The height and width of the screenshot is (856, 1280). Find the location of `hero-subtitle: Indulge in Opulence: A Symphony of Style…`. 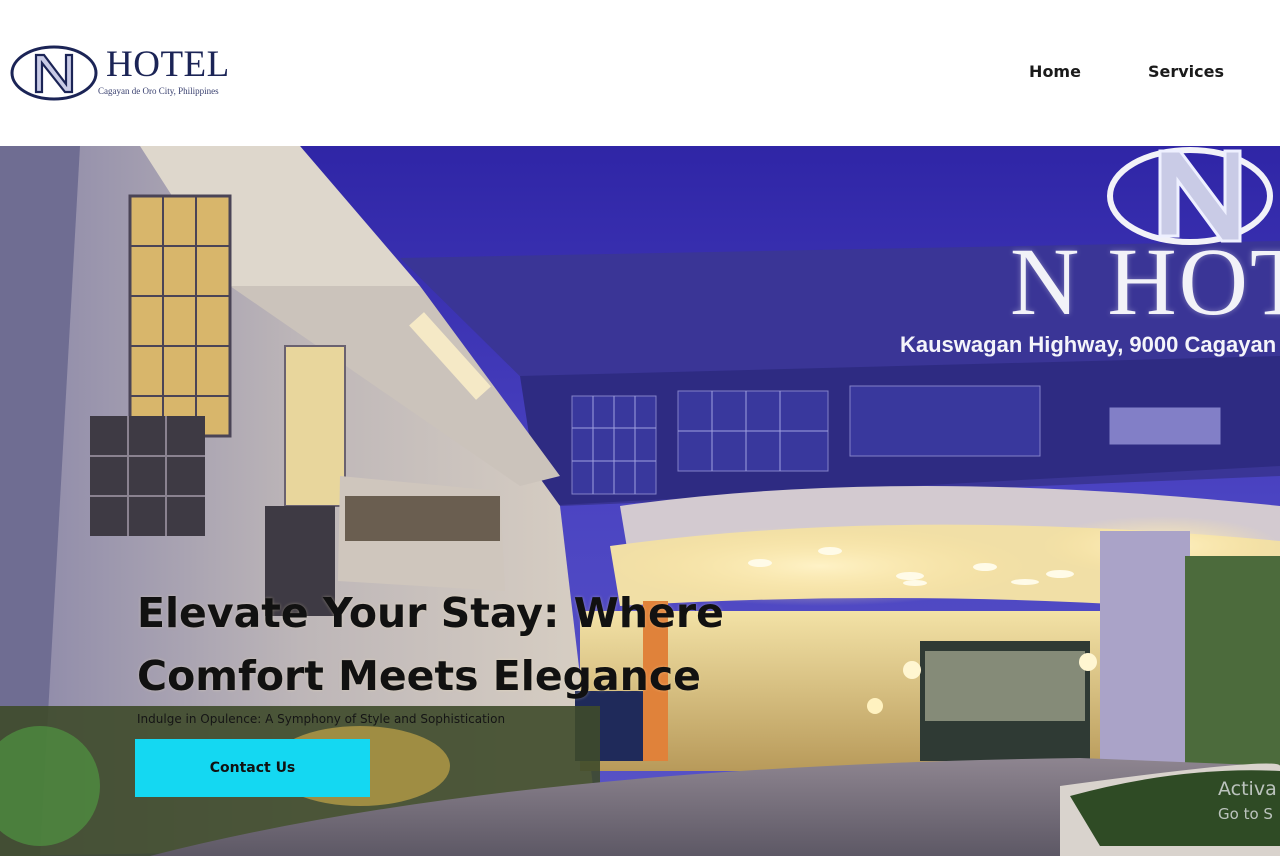

hero-subtitle: Indulge in Opulence: A Symphony of Style… is located at coordinates (321, 719).